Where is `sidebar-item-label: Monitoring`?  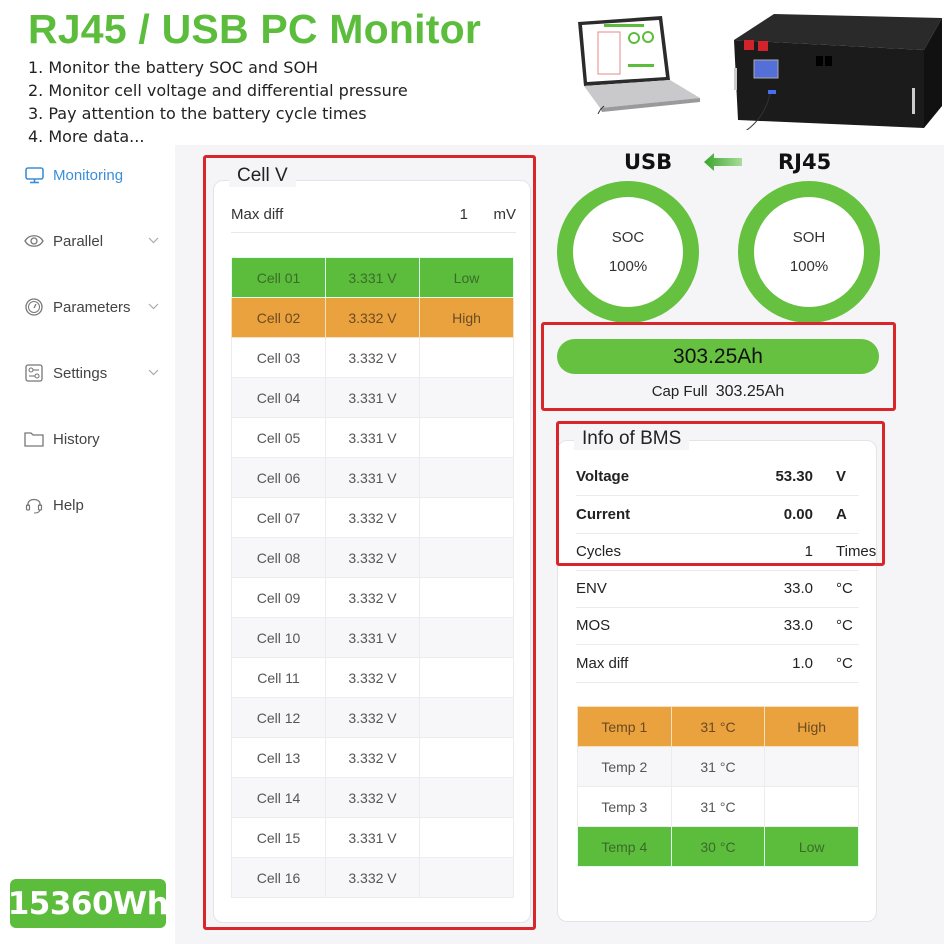
sidebar-item-label: Monitoring is located at coordinates (88, 175).